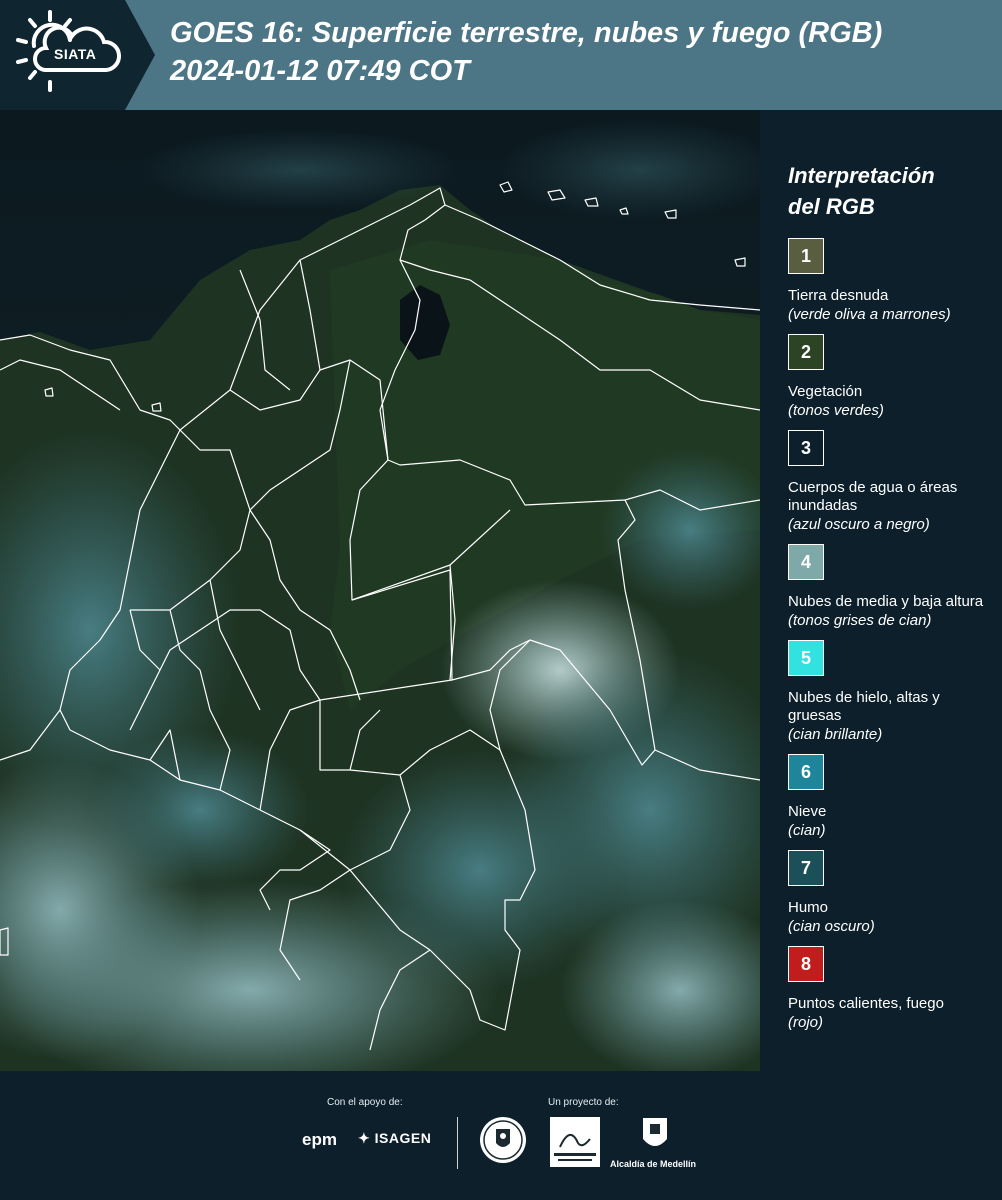  I want to click on legend-description: (tonos grises de cian), so click(860, 620).